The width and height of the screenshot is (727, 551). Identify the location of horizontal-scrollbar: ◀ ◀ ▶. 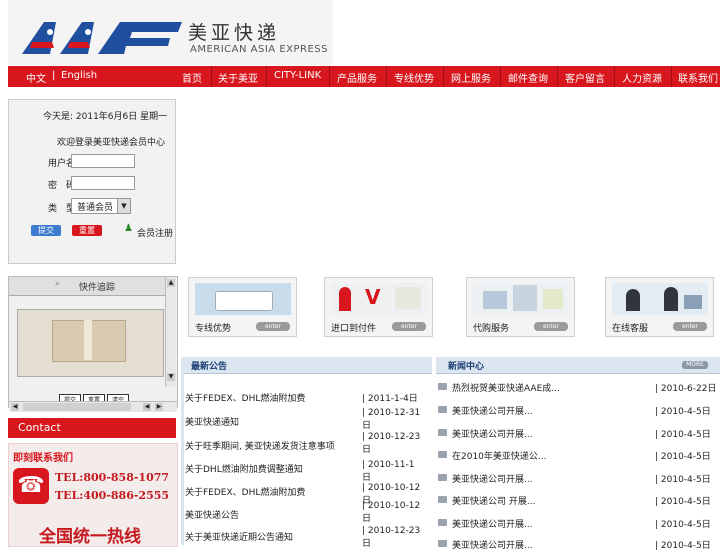
(93, 406).